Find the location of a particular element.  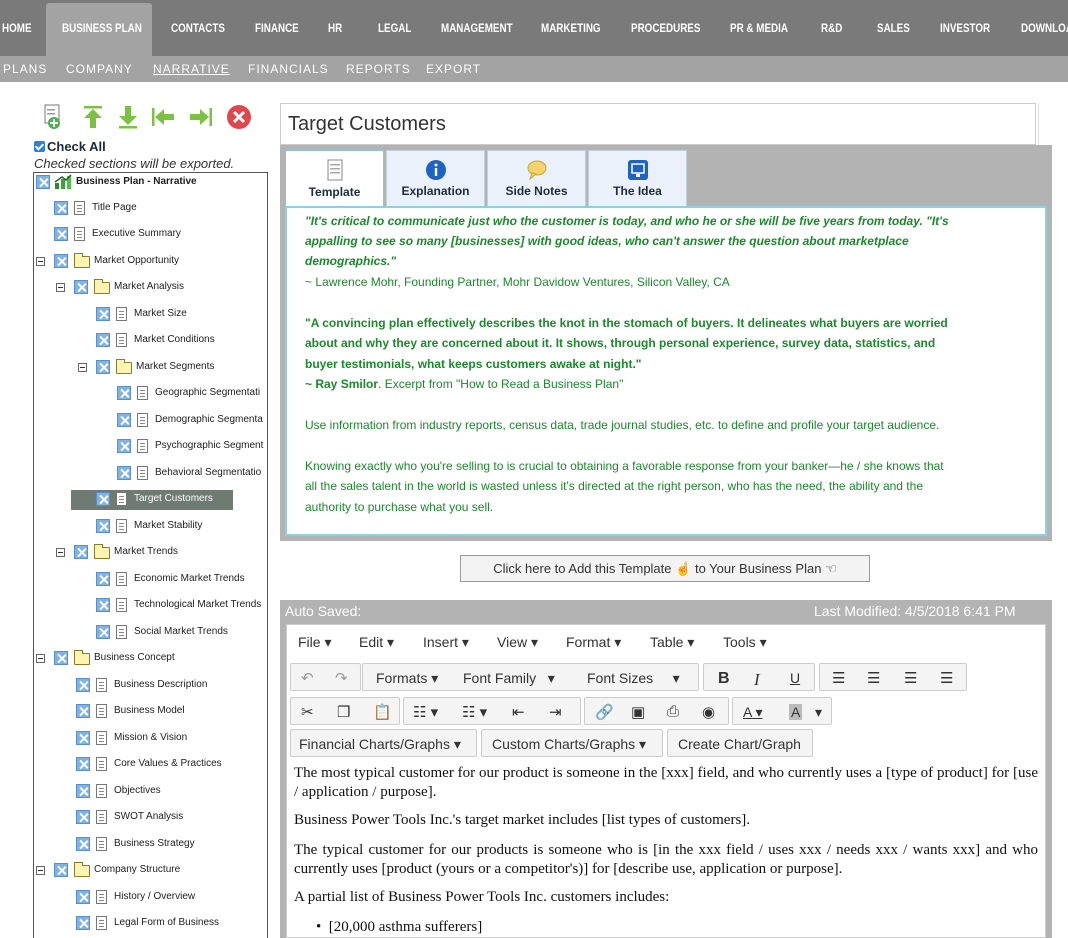

subnav-financials: FINANCIALS is located at coordinates (288, 69).